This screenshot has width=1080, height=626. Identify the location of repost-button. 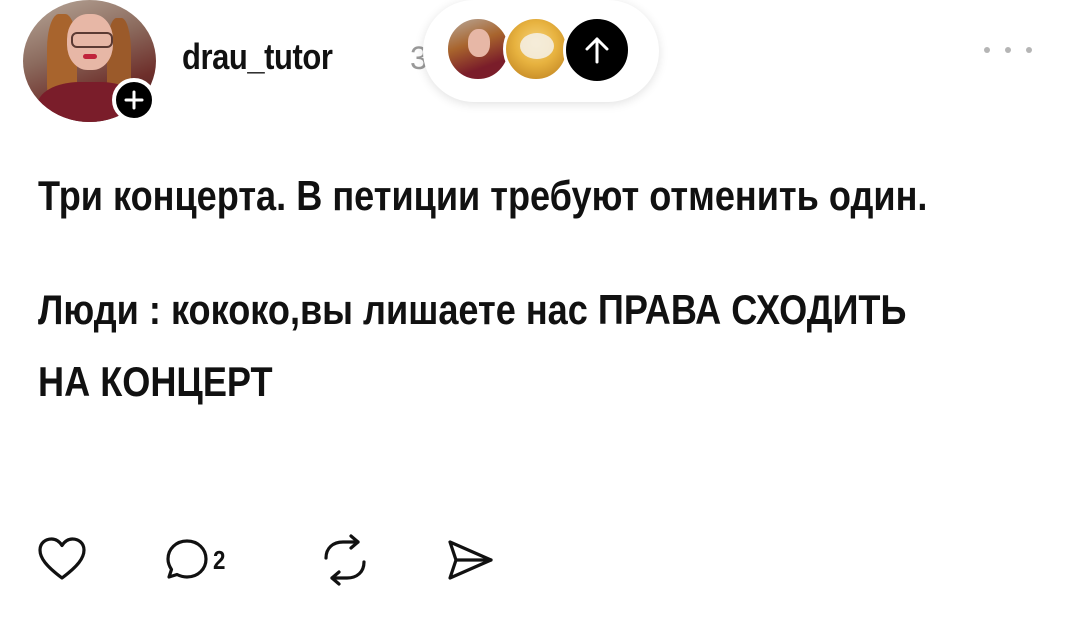
(345, 560).